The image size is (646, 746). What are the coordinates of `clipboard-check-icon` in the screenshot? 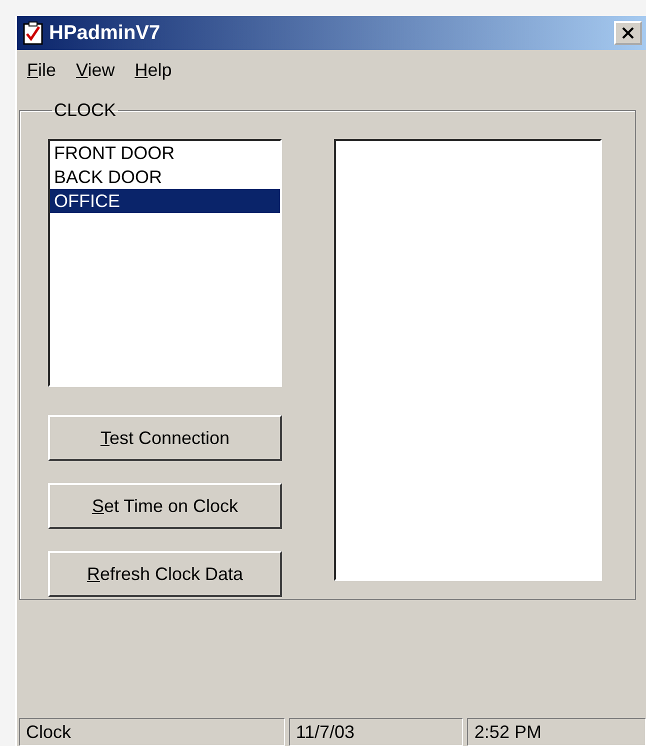 It's located at (33, 33).